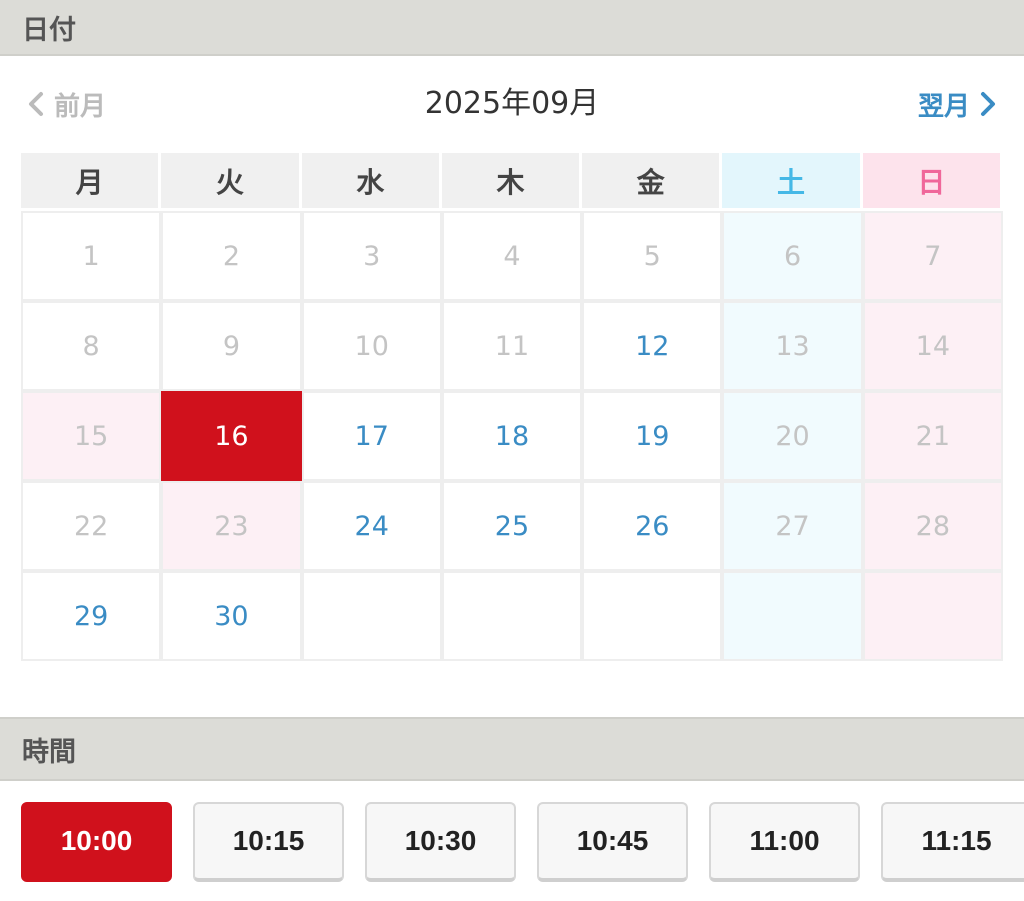 Image resolution: width=1024 pixels, height=901 pixels. What do you see at coordinates (792, 436) in the screenshot?
I see `calendar-day-cell: 20` at bounding box center [792, 436].